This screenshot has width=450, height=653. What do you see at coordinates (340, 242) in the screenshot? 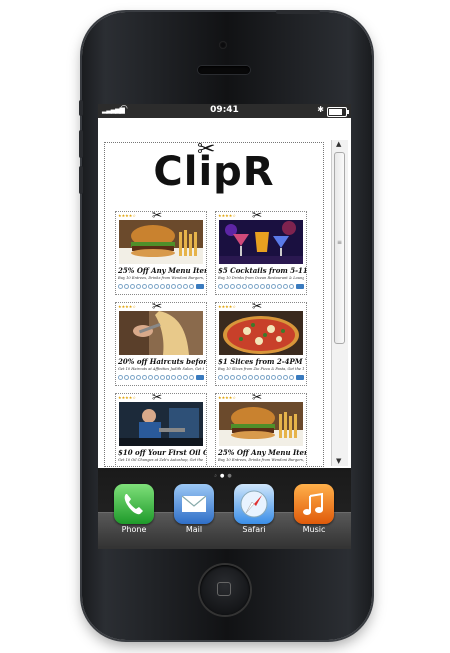
I see `grip-icon: ≡` at bounding box center [340, 242].